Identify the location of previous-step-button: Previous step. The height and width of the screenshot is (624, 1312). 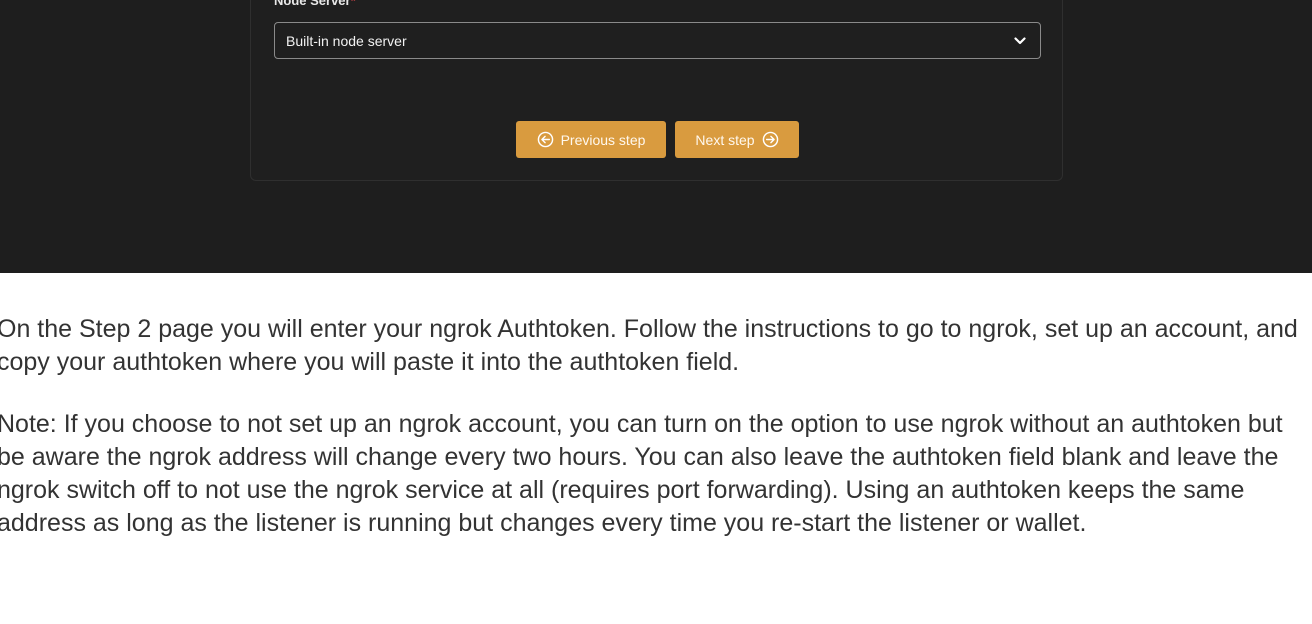
(591, 139).